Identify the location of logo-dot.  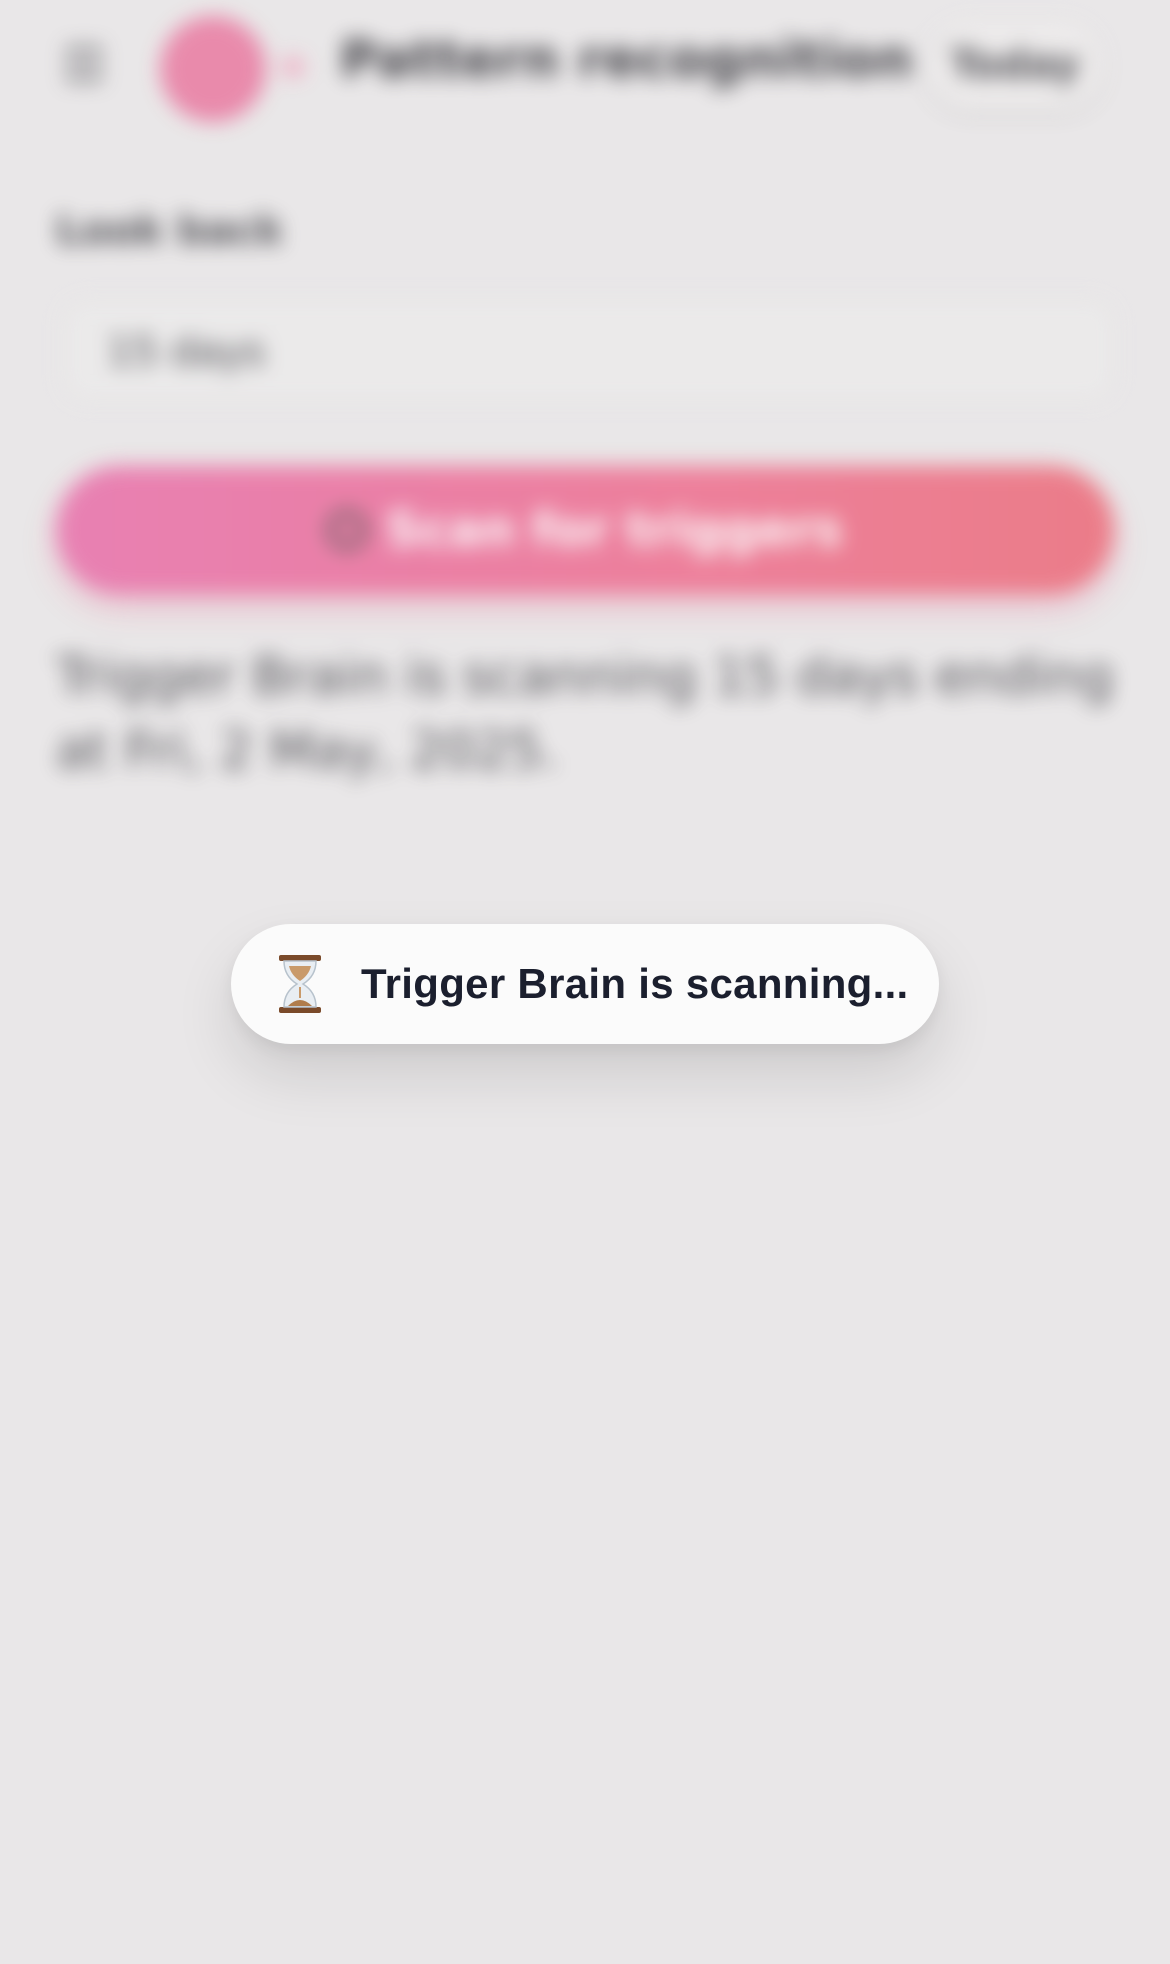
(293, 67).